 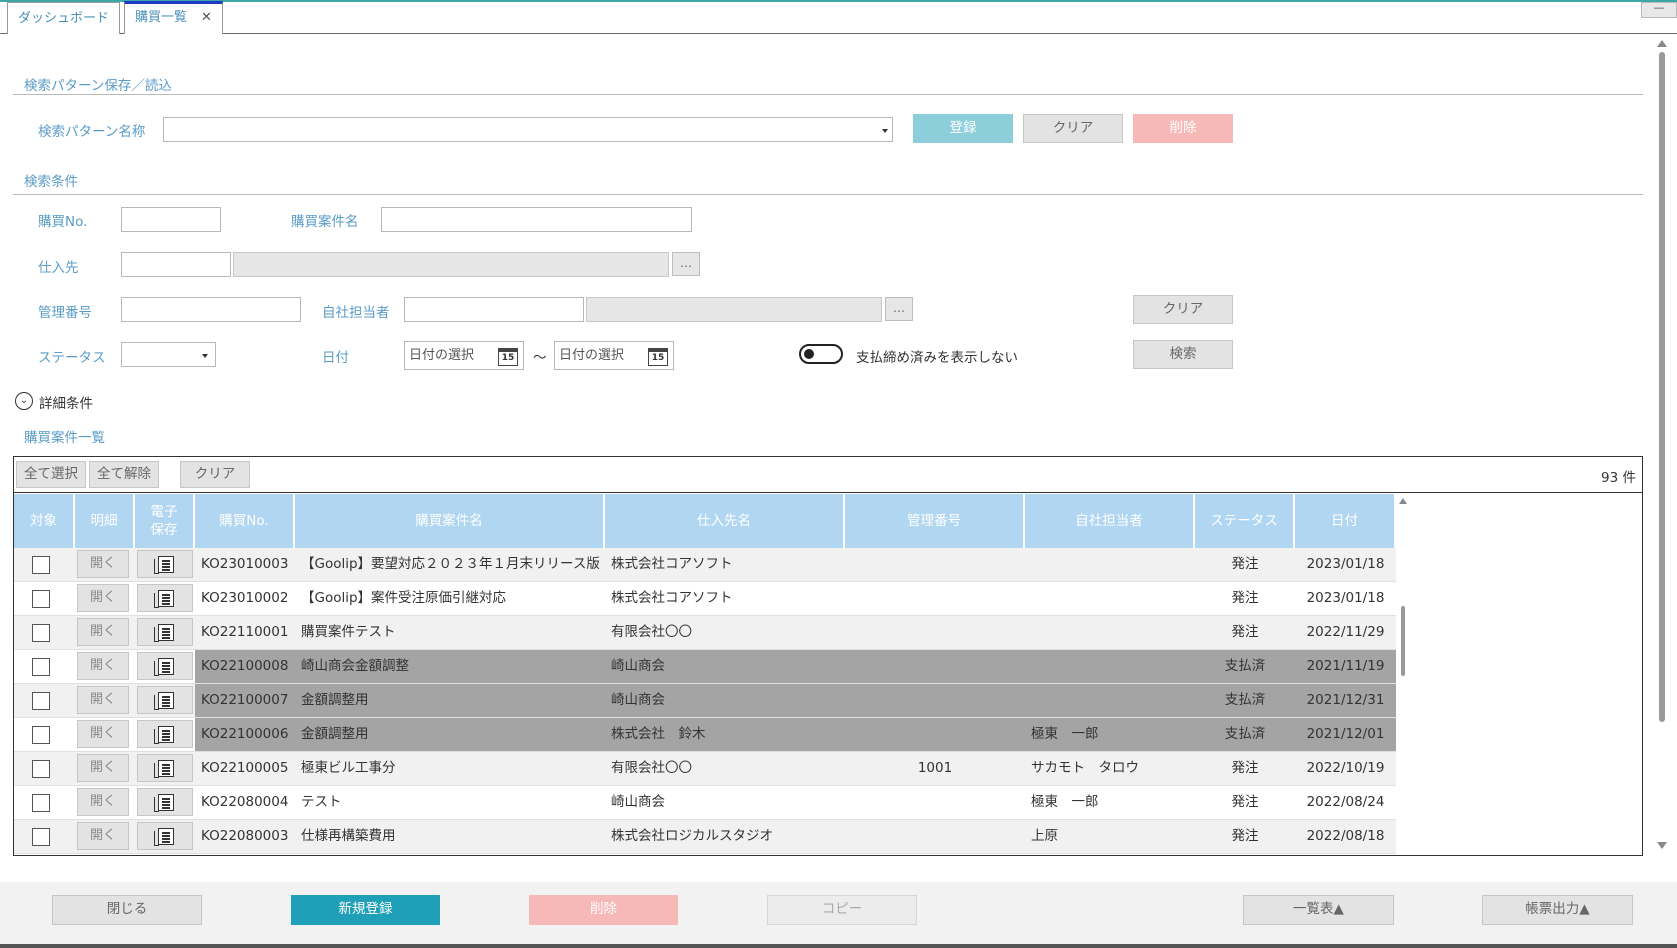 What do you see at coordinates (725, 734) in the screenshot?
I see `cell-supplier: 株式会社 鈴木` at bounding box center [725, 734].